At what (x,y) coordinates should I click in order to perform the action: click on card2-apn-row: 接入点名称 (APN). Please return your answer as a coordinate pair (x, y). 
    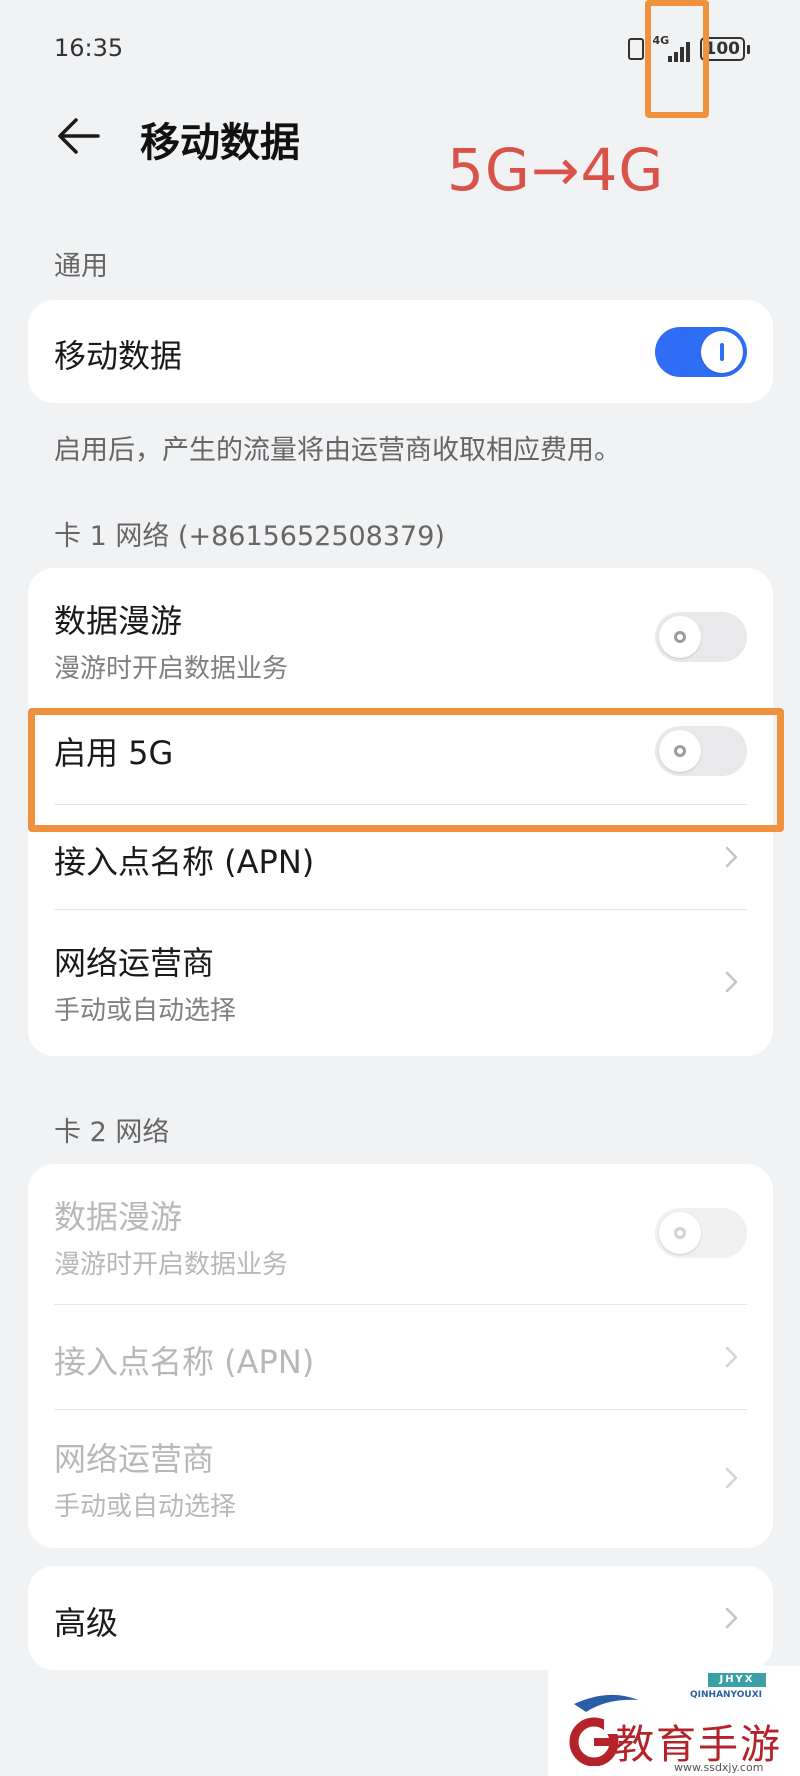
    Looking at the image, I should click on (400, 1357).